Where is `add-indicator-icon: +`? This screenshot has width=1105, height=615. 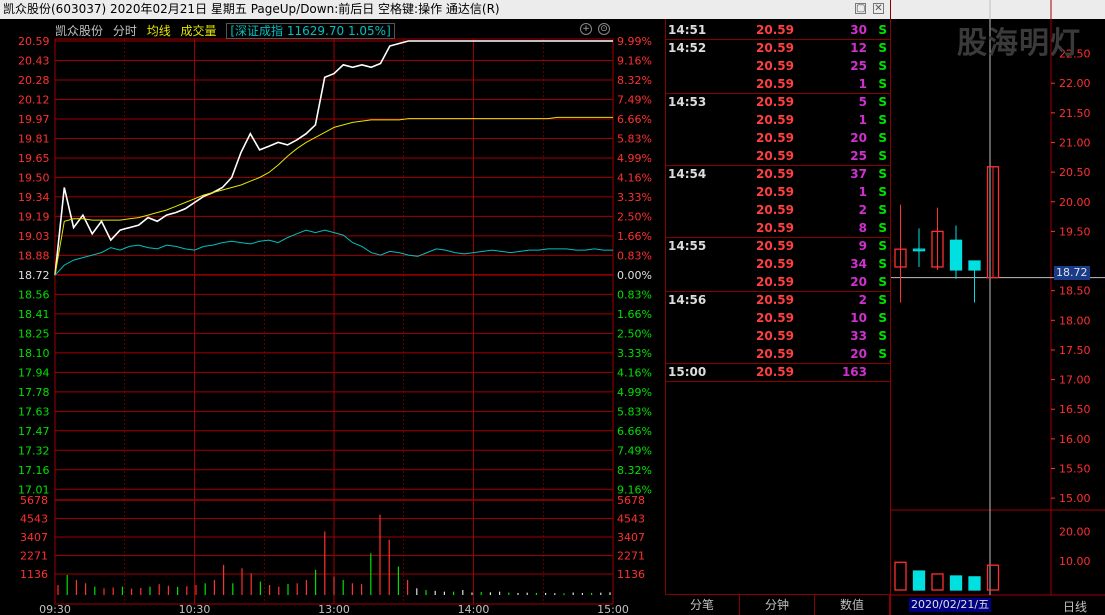 add-indicator-icon: + is located at coordinates (586, 29).